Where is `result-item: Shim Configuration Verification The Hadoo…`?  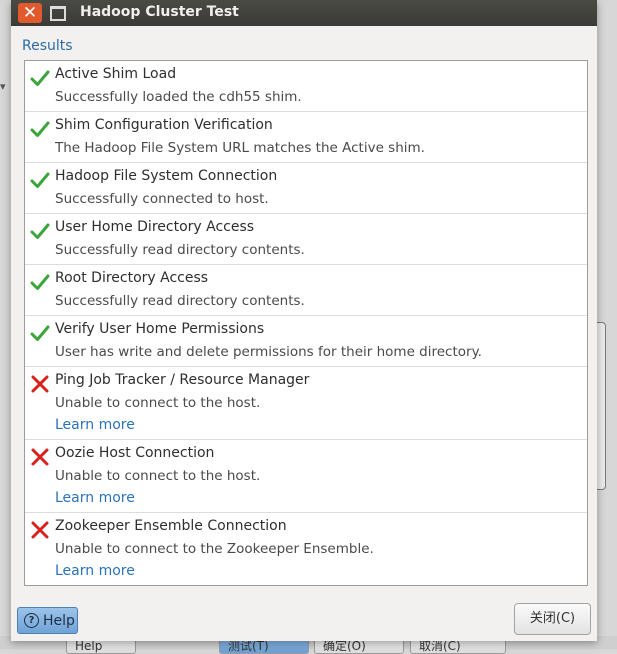
result-item: Shim Configuration Verification The Hadoo… is located at coordinates (306, 137).